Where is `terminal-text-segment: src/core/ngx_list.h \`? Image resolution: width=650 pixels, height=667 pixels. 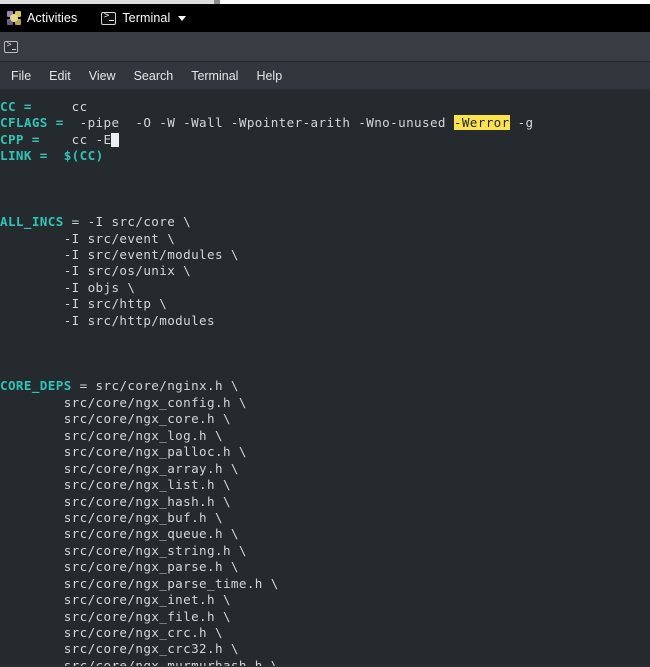 terminal-text-segment: src/core/ngx_list.h \ is located at coordinates (115, 485).